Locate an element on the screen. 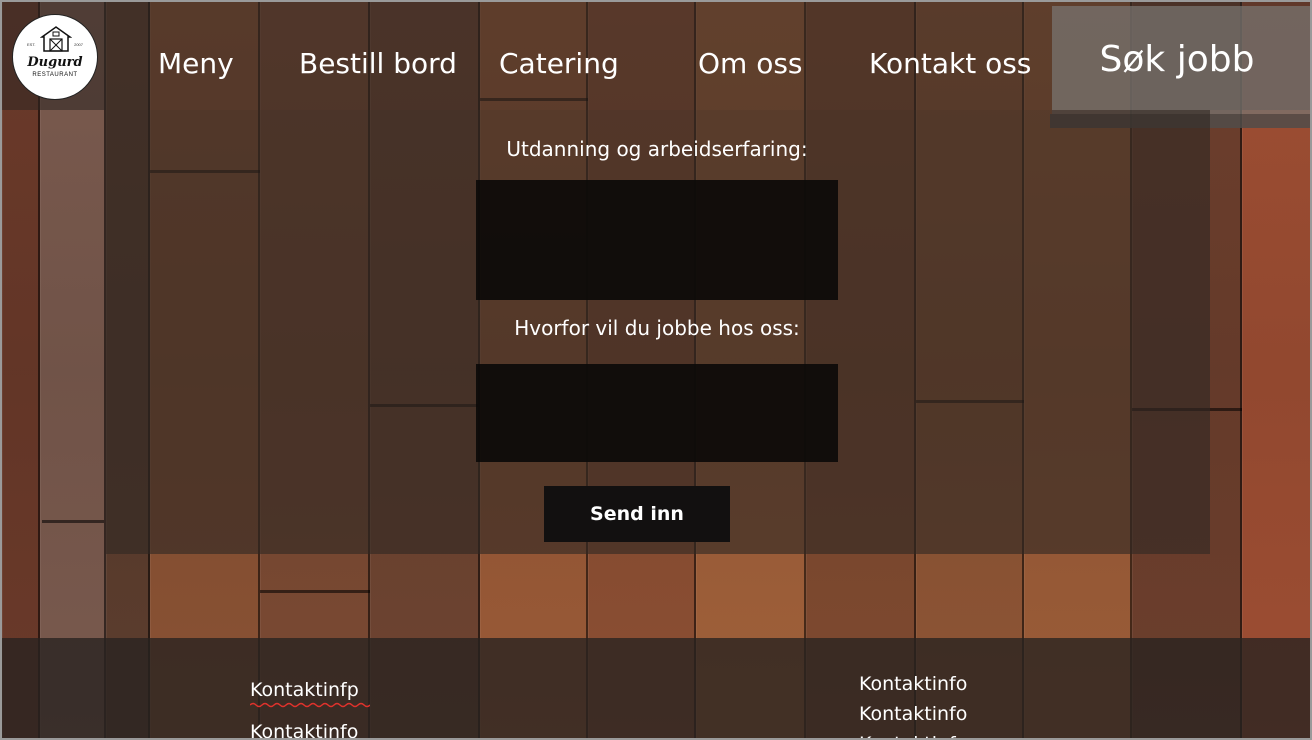  spellcheck-underline is located at coordinates (310, 705).